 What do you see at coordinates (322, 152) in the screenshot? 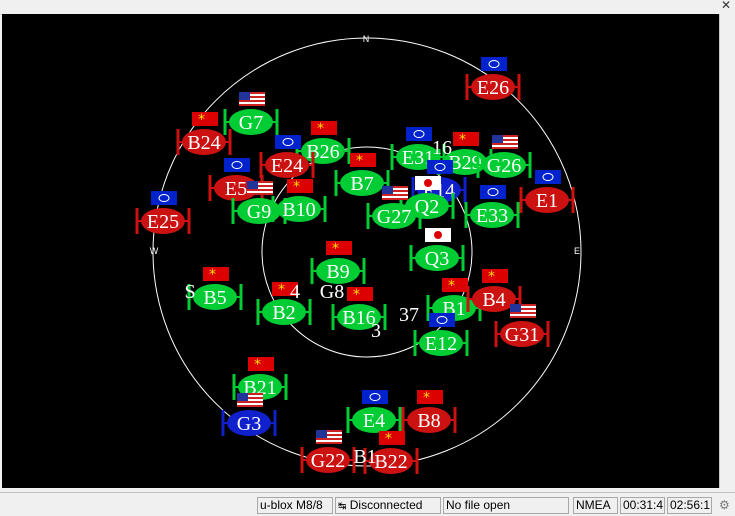
I see `satellite-label: B26` at bounding box center [322, 152].